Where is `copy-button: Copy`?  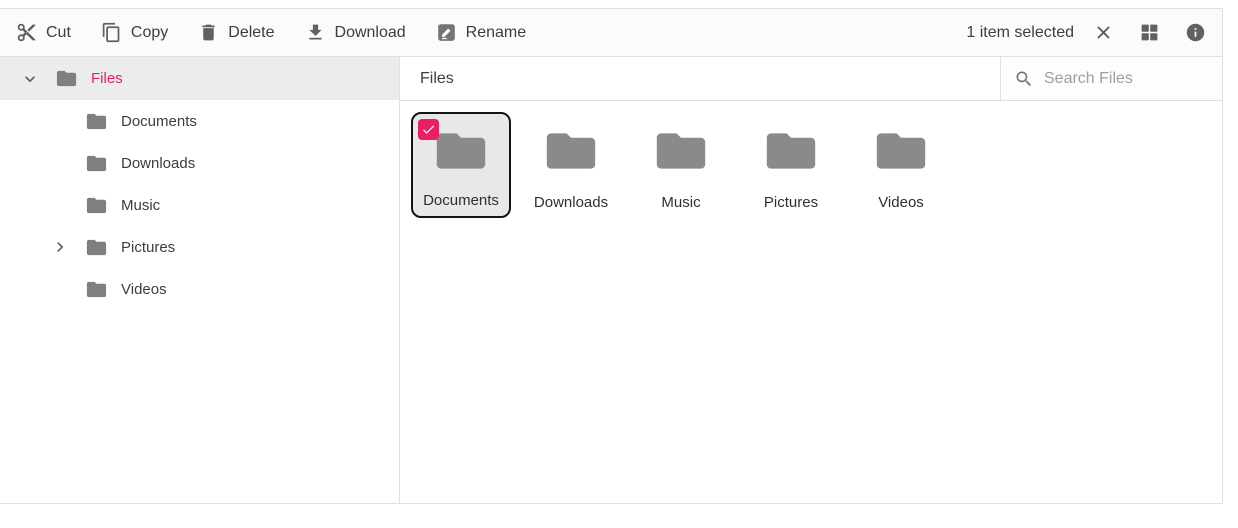 copy-button: Copy is located at coordinates (134, 32).